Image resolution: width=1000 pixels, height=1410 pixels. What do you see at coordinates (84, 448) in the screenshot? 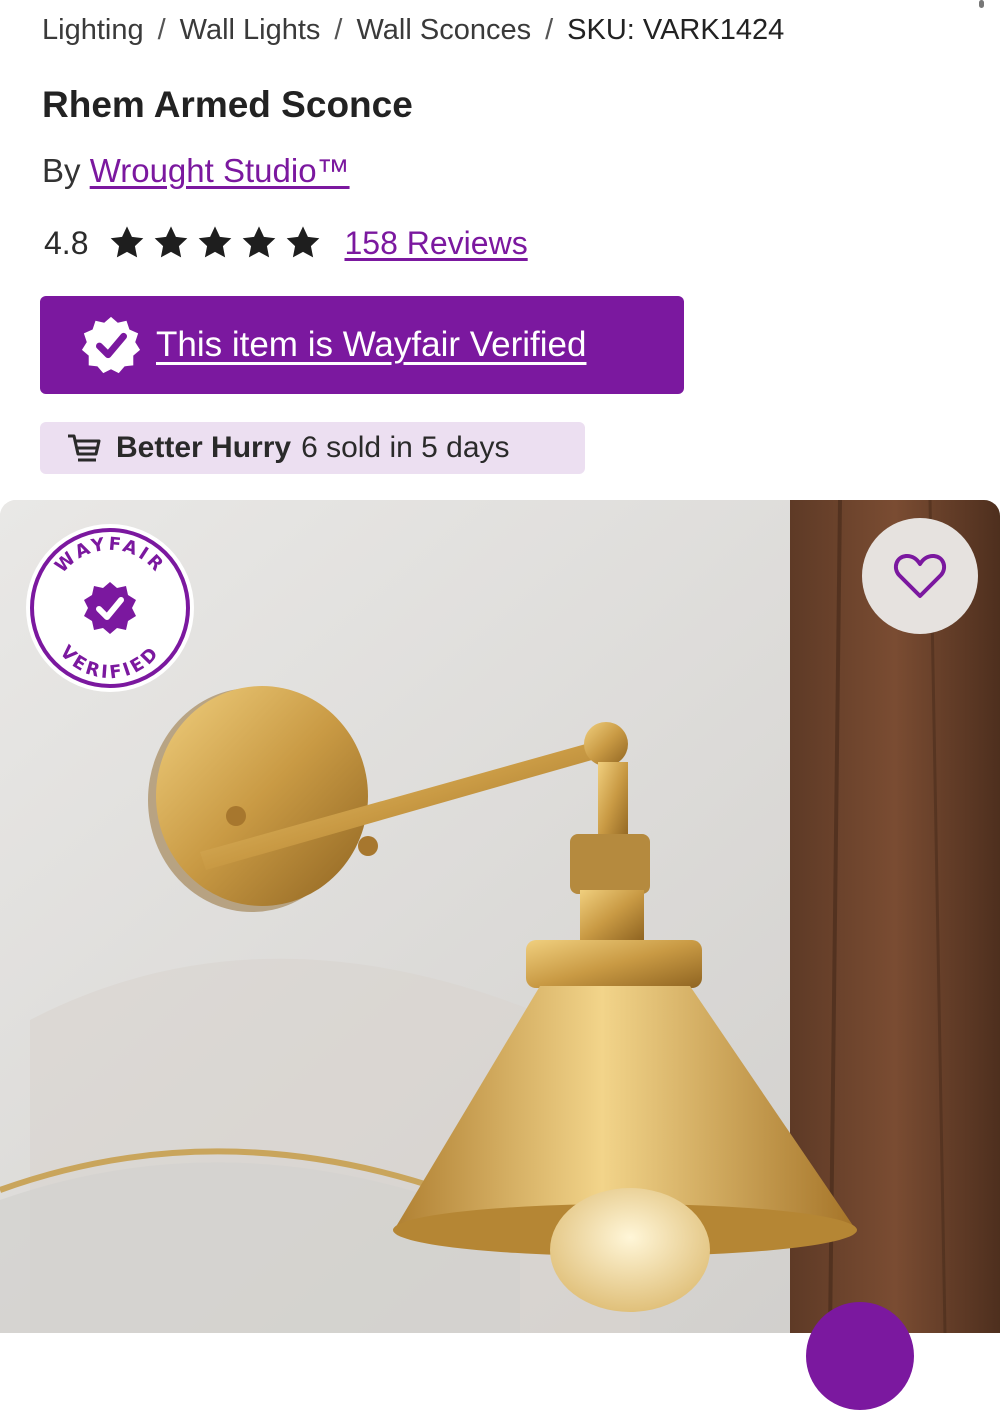
I see `cart-icon` at bounding box center [84, 448].